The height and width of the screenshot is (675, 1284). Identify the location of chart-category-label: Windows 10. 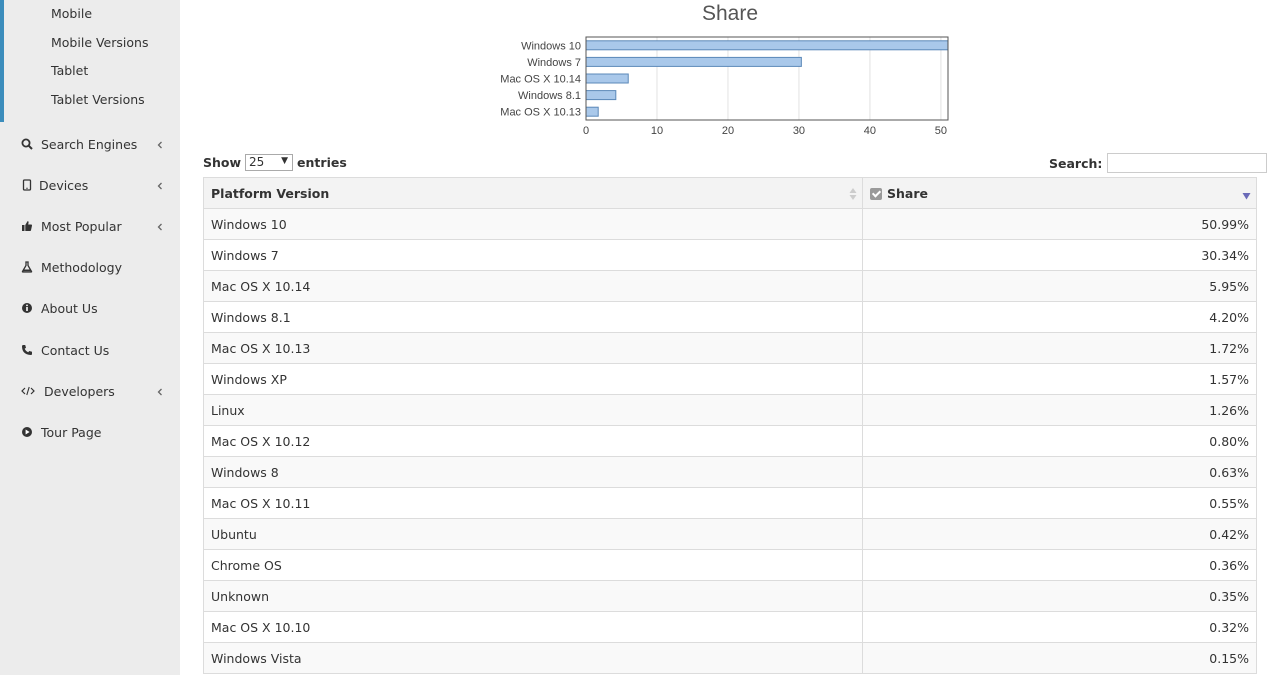
(551, 46).